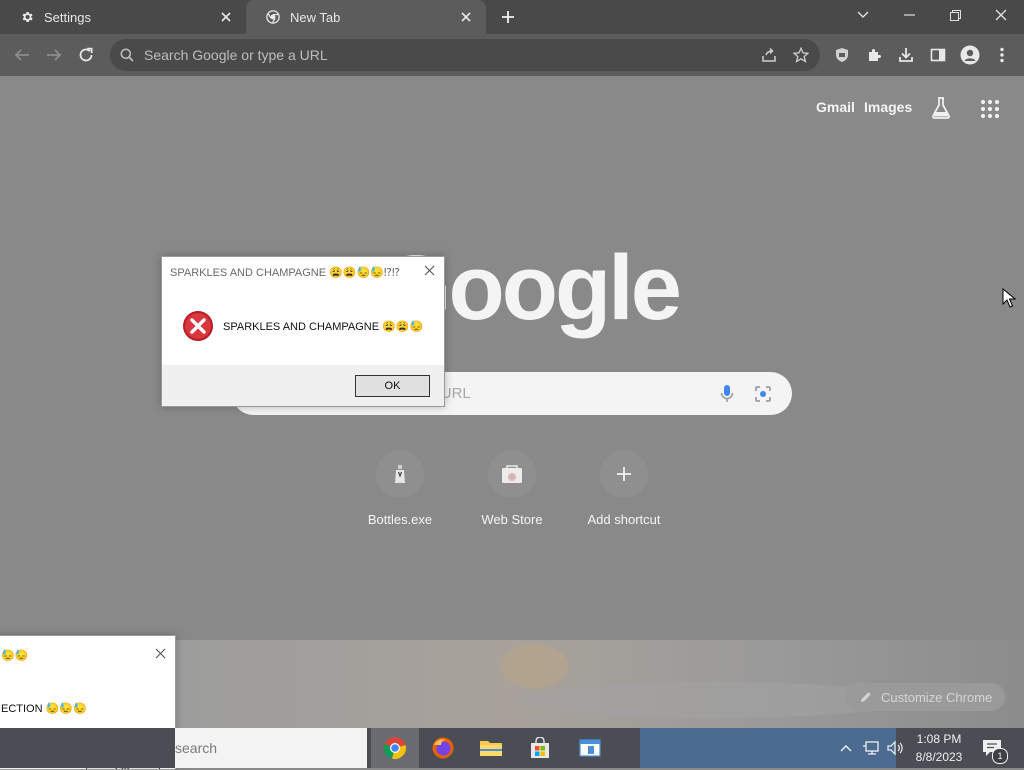 Image resolution: width=1024 pixels, height=770 pixels. I want to click on taskbar-search: search, so click(271, 748).